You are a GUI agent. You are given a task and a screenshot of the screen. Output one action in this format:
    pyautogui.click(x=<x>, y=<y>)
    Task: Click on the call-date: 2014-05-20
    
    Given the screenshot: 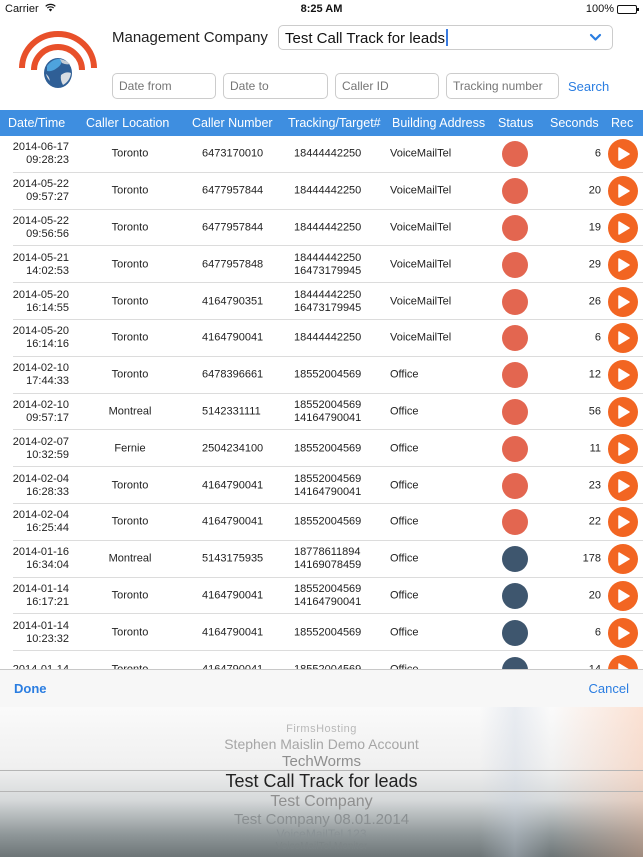 What is the action you would take?
    pyautogui.click(x=40, y=331)
    